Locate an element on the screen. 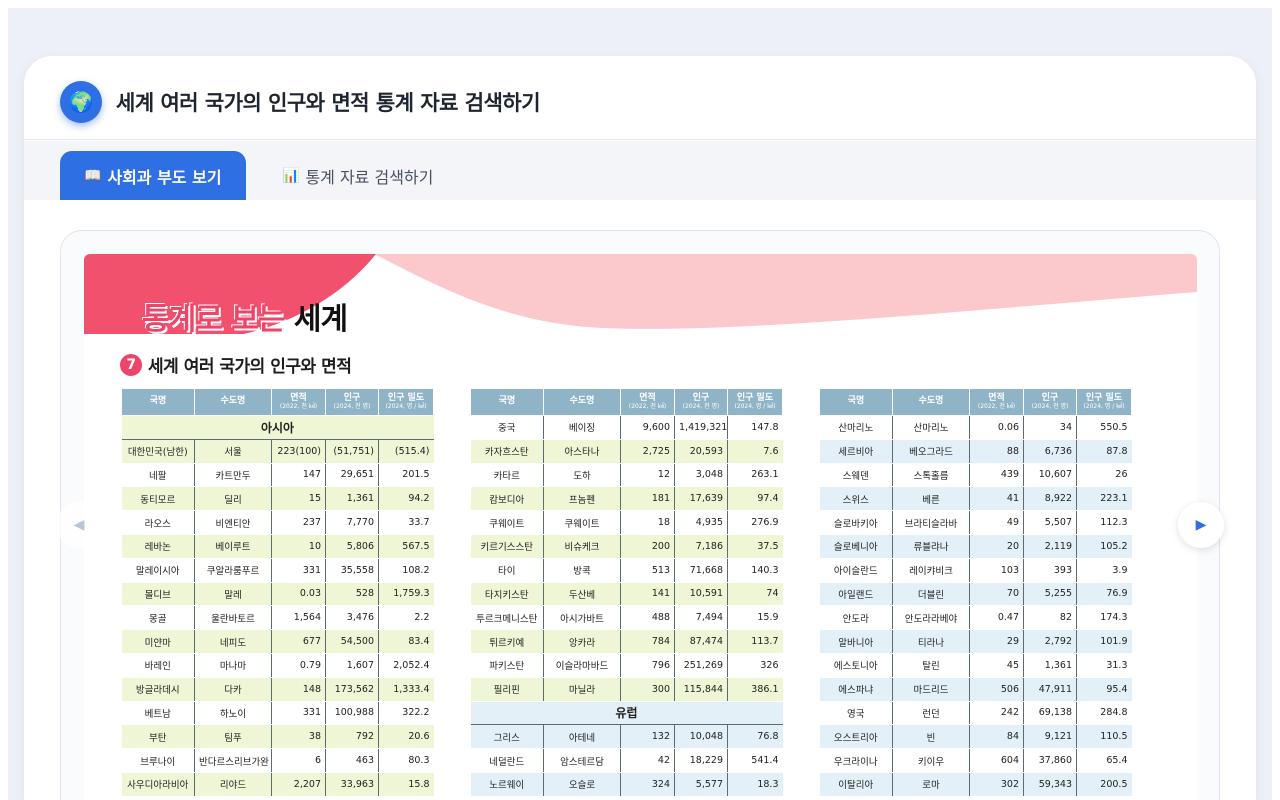  chart-icon: 📊 is located at coordinates (291, 175).